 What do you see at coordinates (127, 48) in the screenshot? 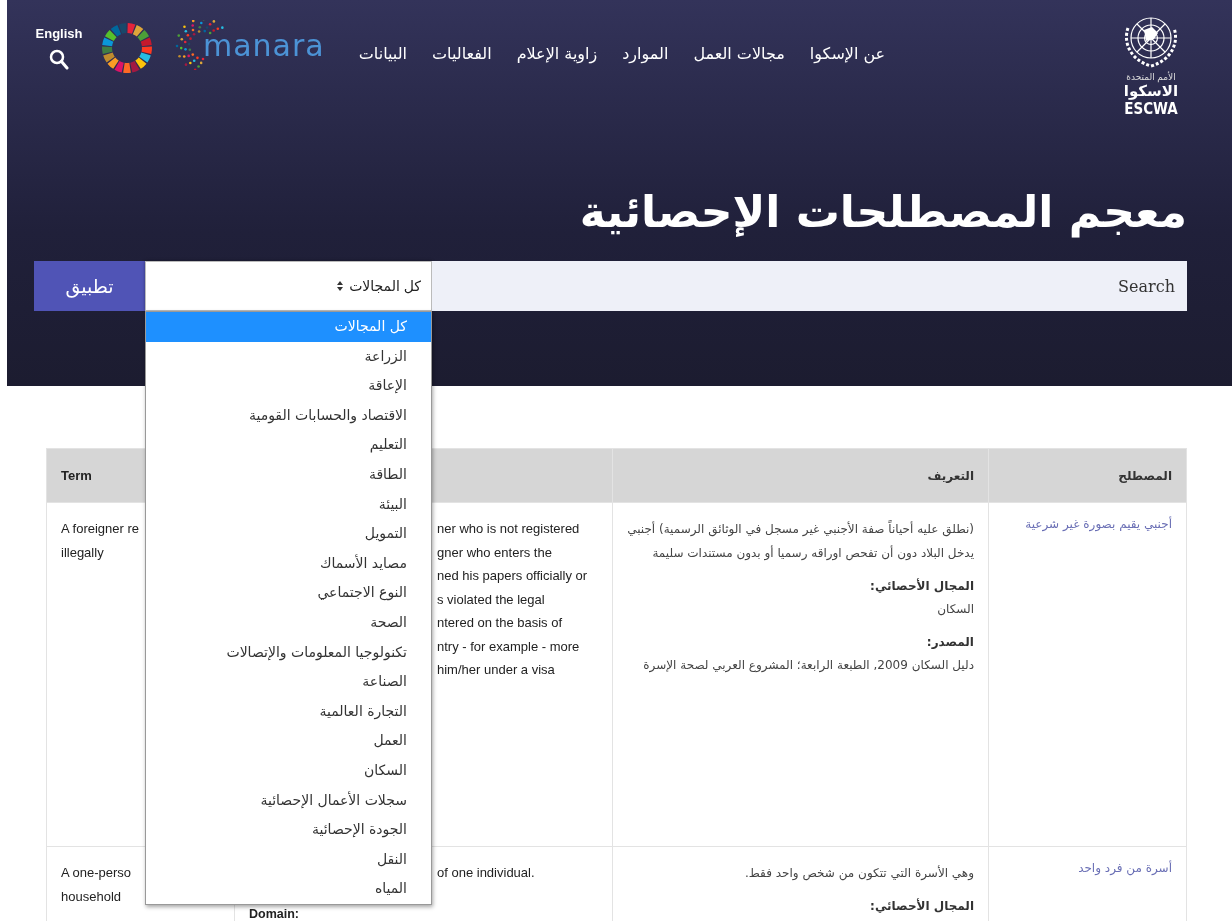
I see `color-wheel-logo` at bounding box center [127, 48].